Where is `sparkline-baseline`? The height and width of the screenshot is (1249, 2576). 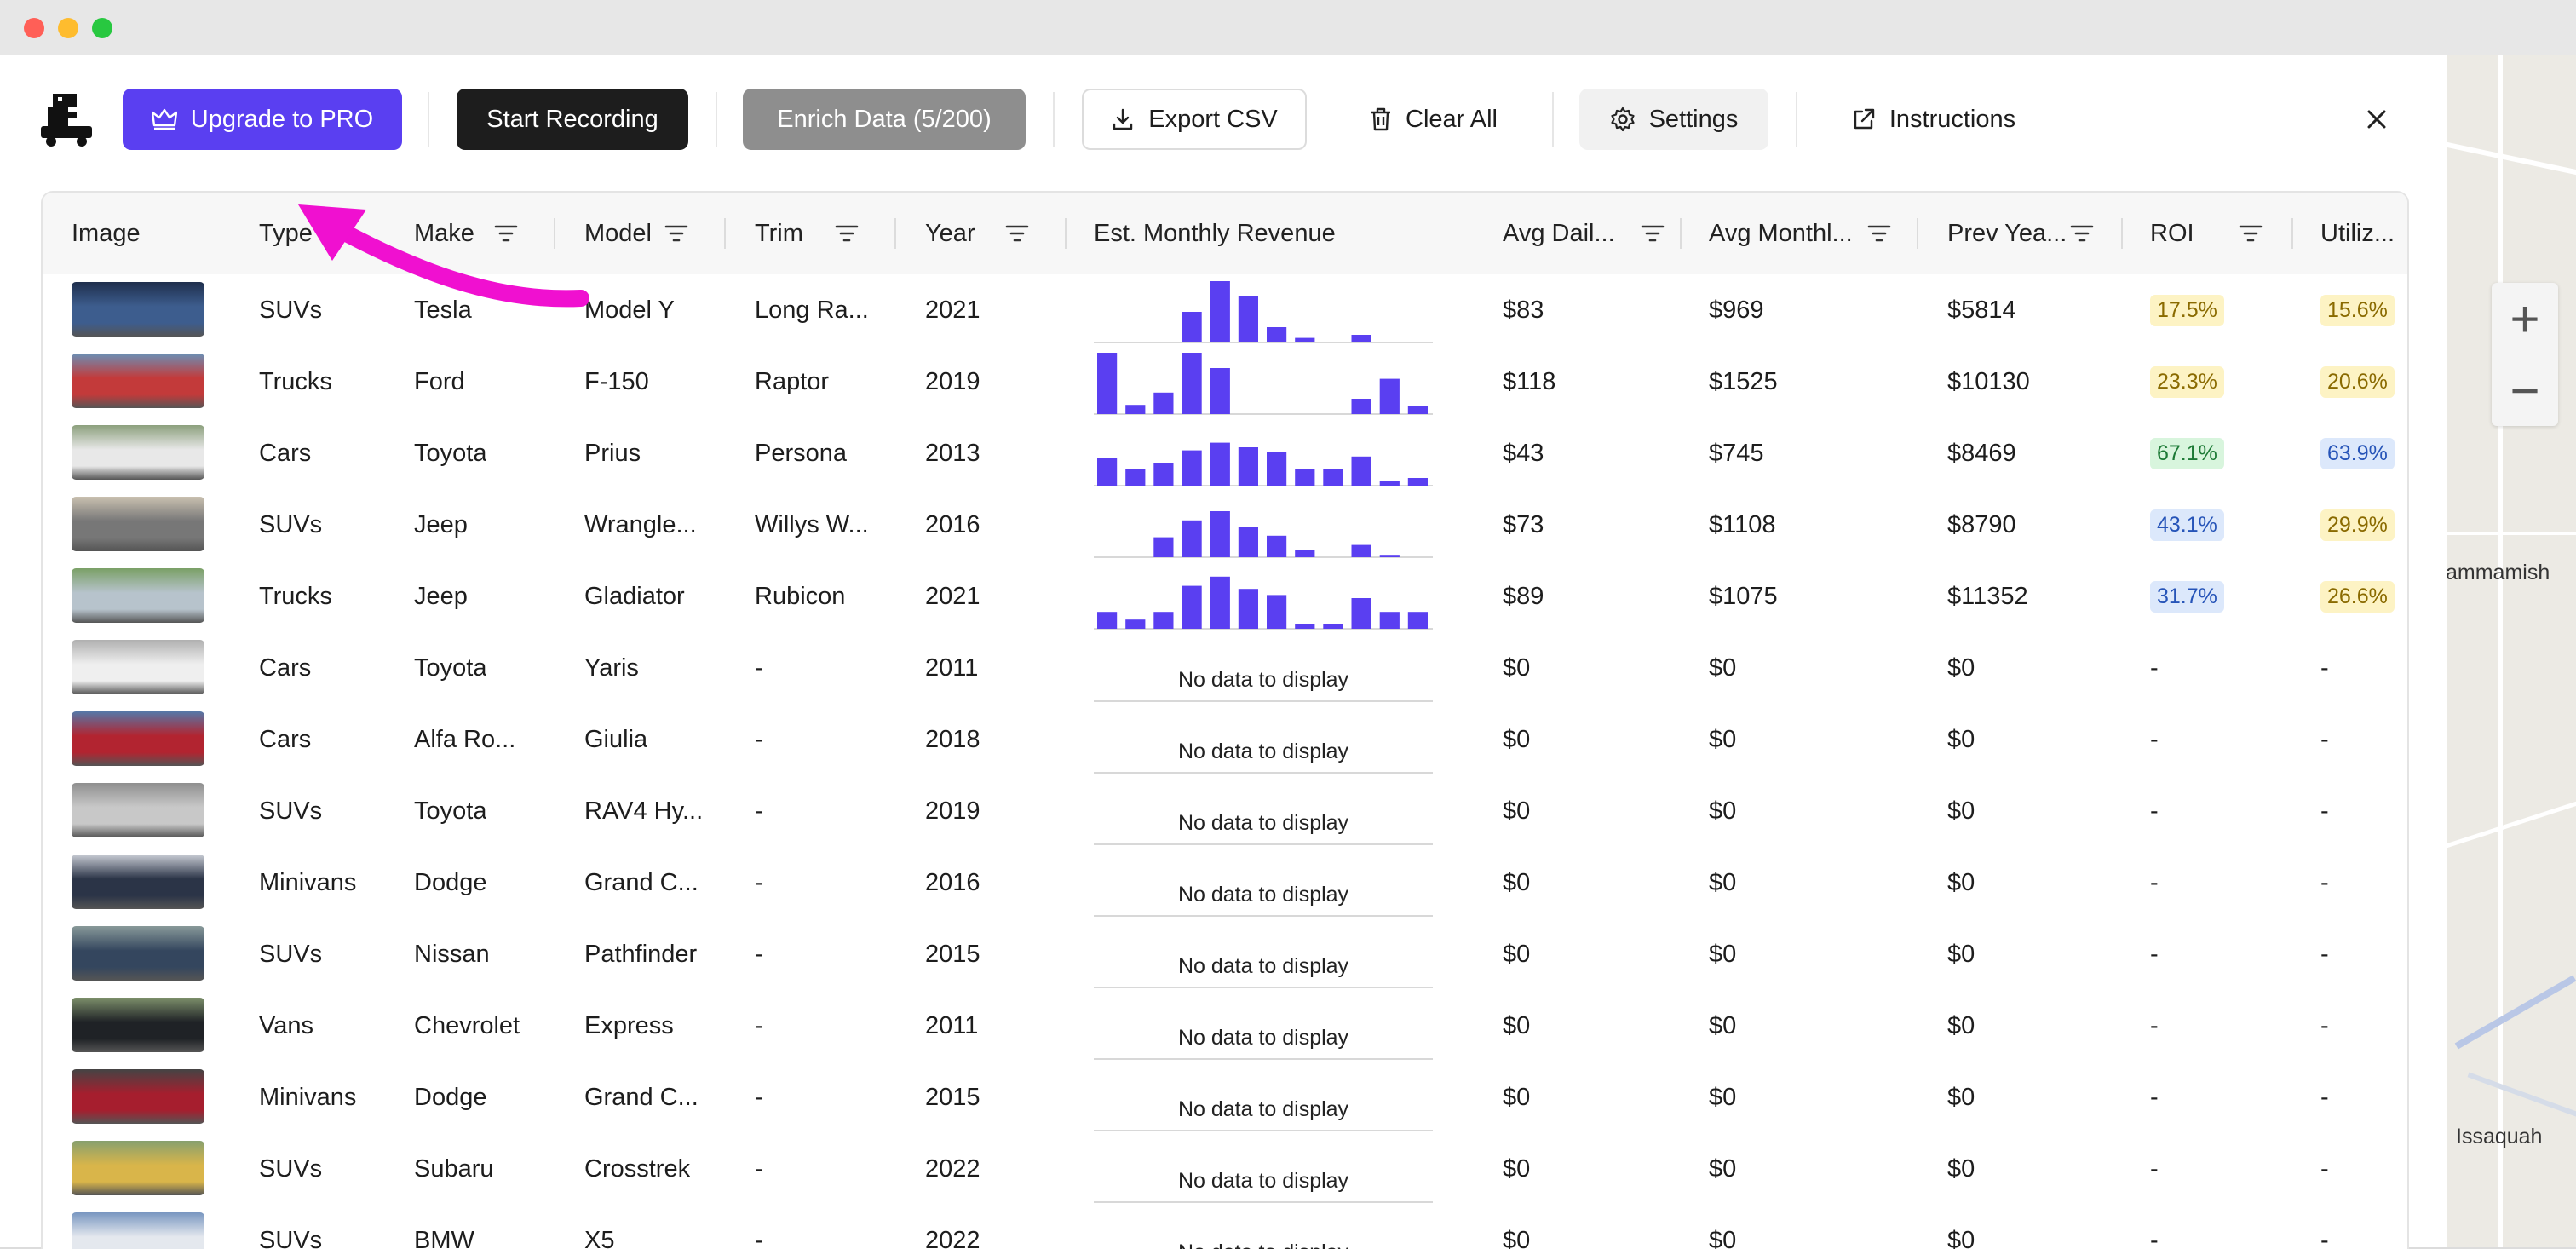 sparkline-baseline is located at coordinates (1264, 1202).